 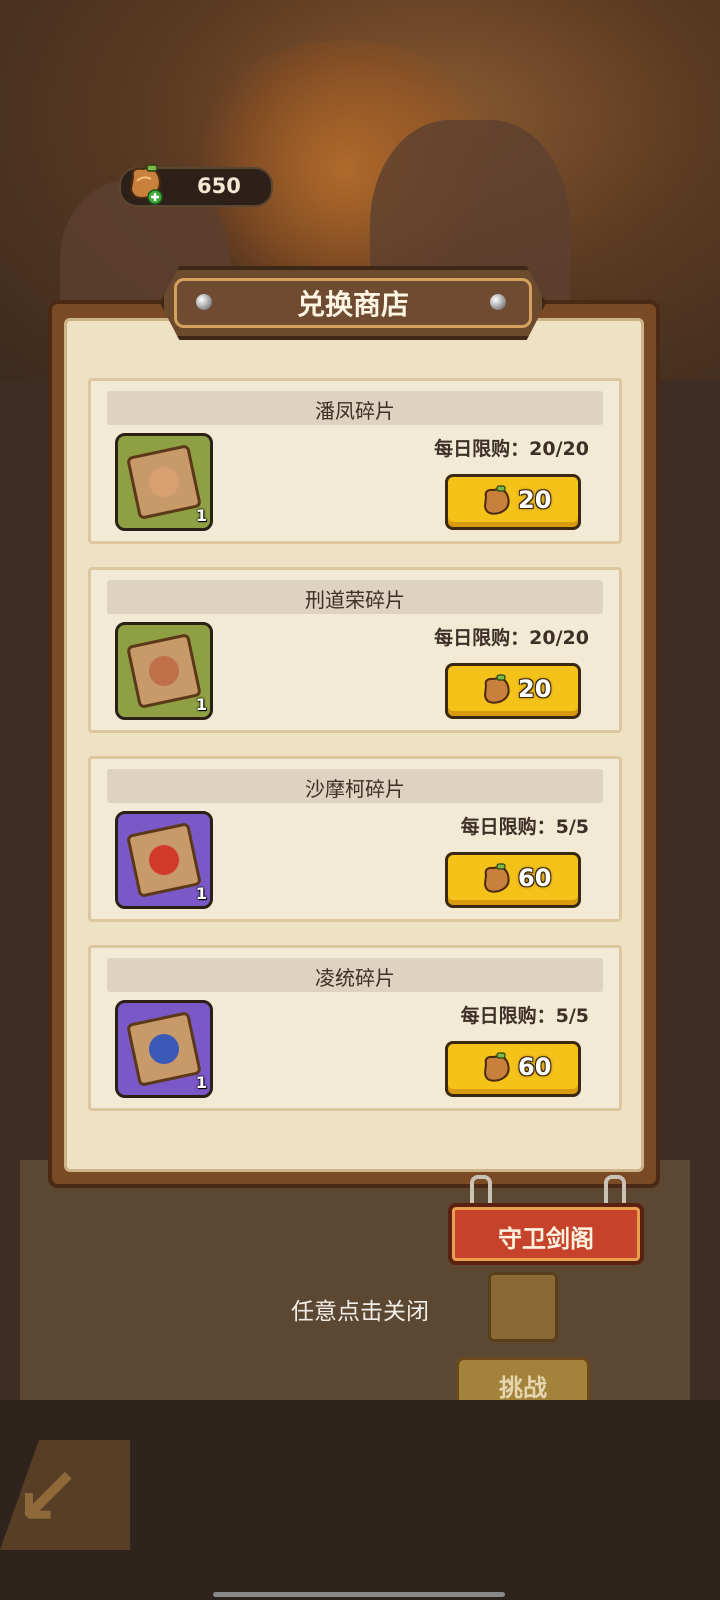 I want to click on item-header: 沙摩柯碎片, so click(x=355, y=786).